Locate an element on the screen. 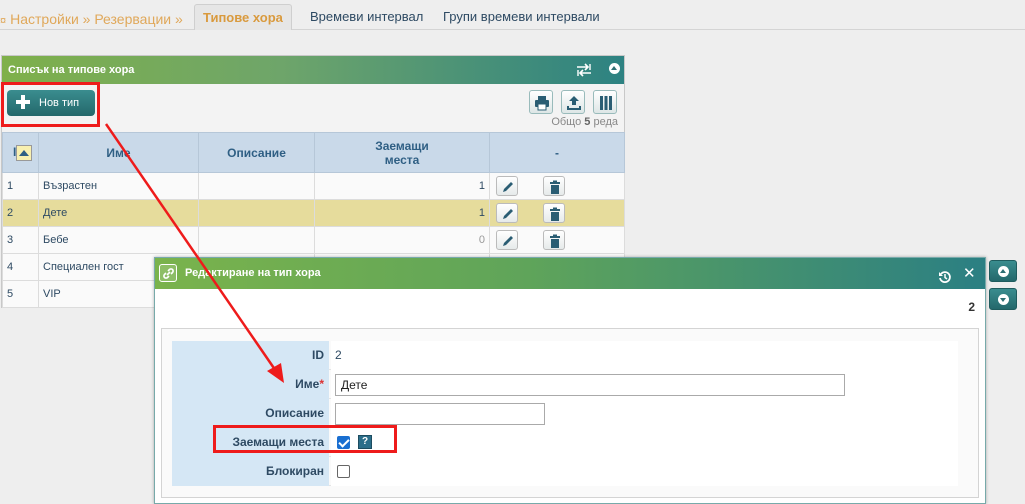 This screenshot has height=504, width=1025. arrow-down-icon is located at coordinates (1003, 299).